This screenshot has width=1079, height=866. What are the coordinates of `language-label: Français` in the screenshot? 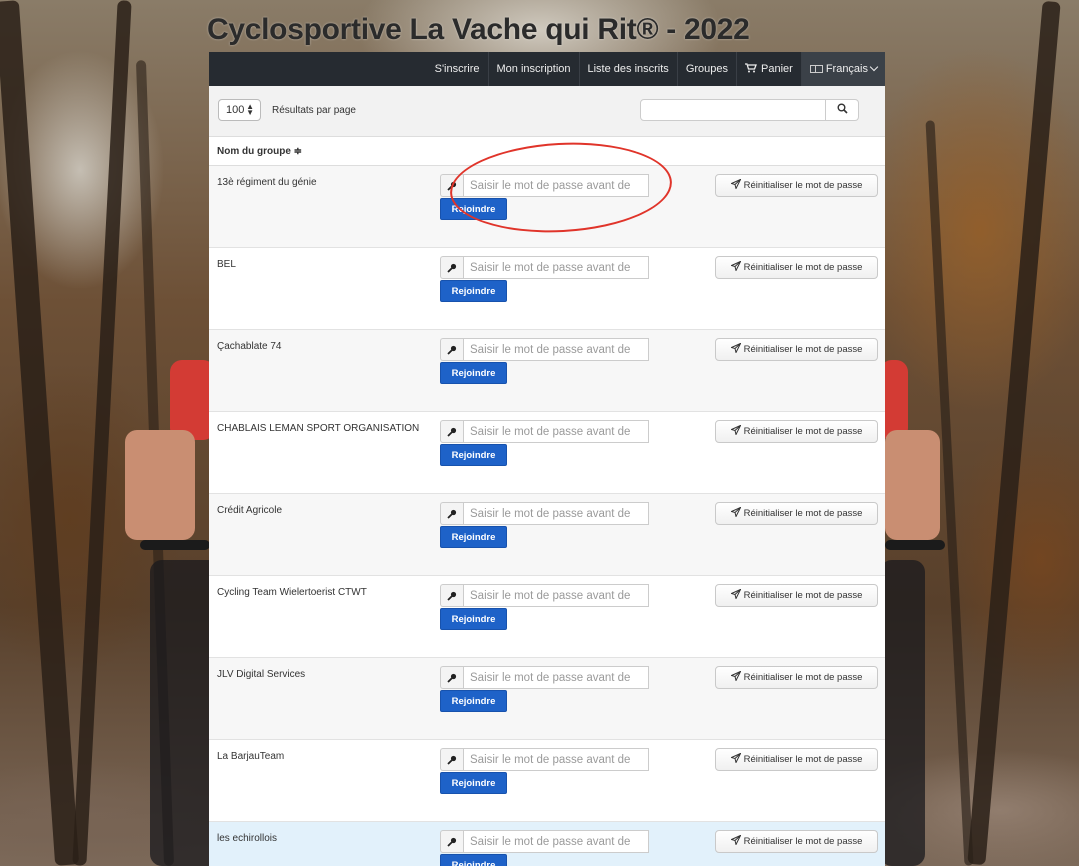 It's located at (846, 69).